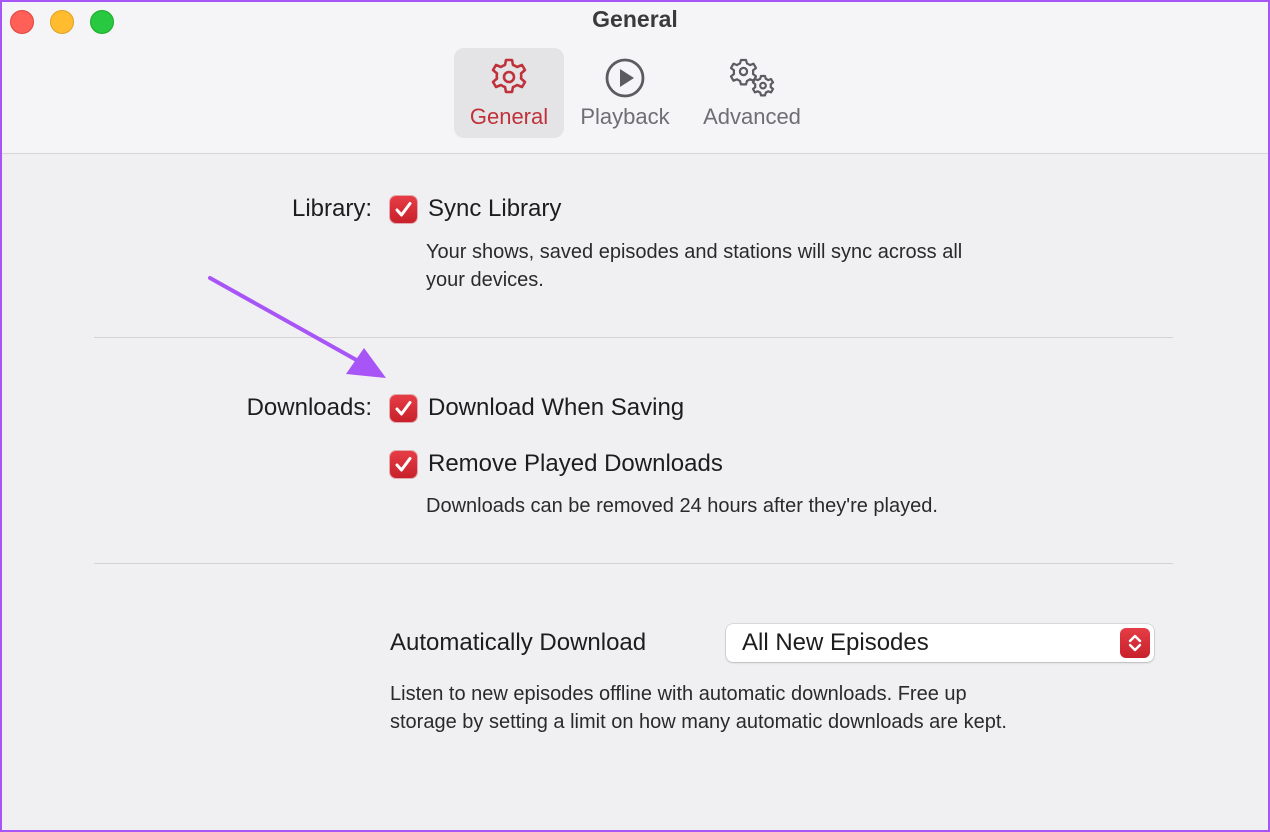 This screenshot has width=1270, height=832. I want to click on auto-download-label: Automatically Download, so click(518, 642).